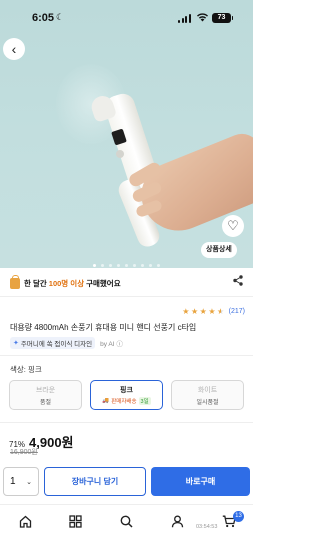 Image resolution: width=320 pixels, height=550 pixels. I want to click on purchase-count-row: 한 달간 100명 이상 구매했어요, so click(126, 282).